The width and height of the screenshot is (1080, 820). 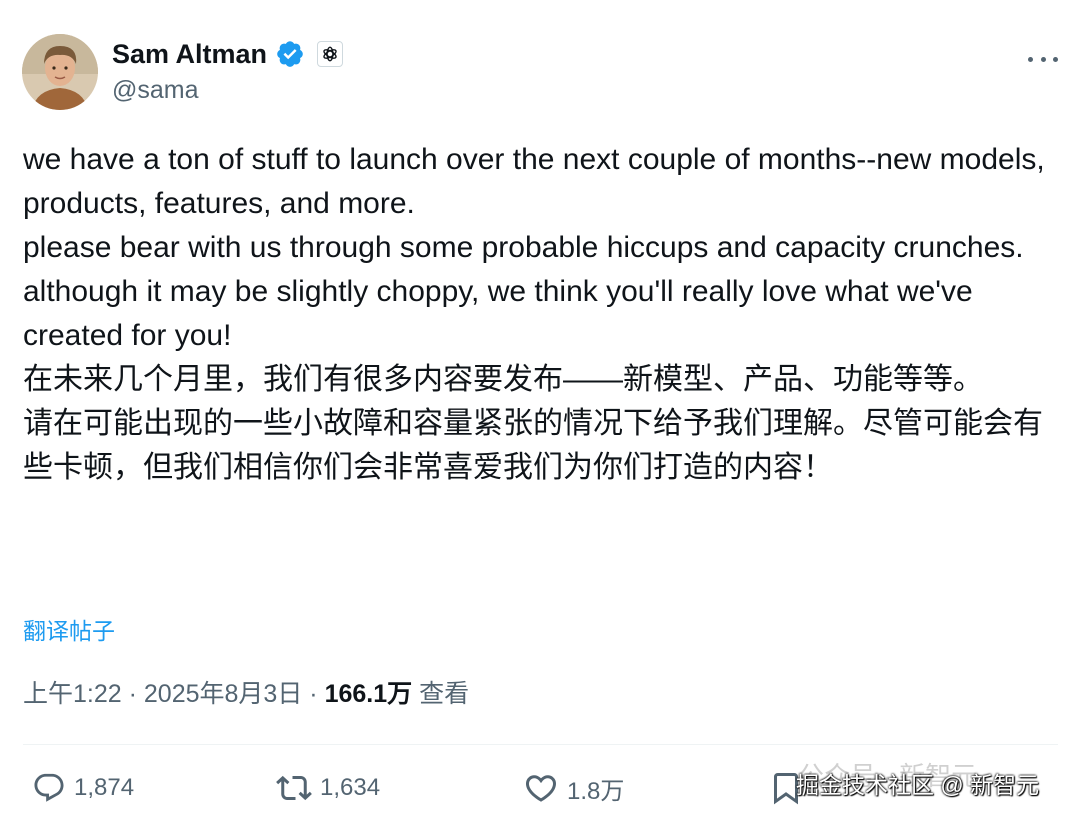 What do you see at coordinates (444, 694) in the screenshot?
I see `views-label: 查看` at bounding box center [444, 694].